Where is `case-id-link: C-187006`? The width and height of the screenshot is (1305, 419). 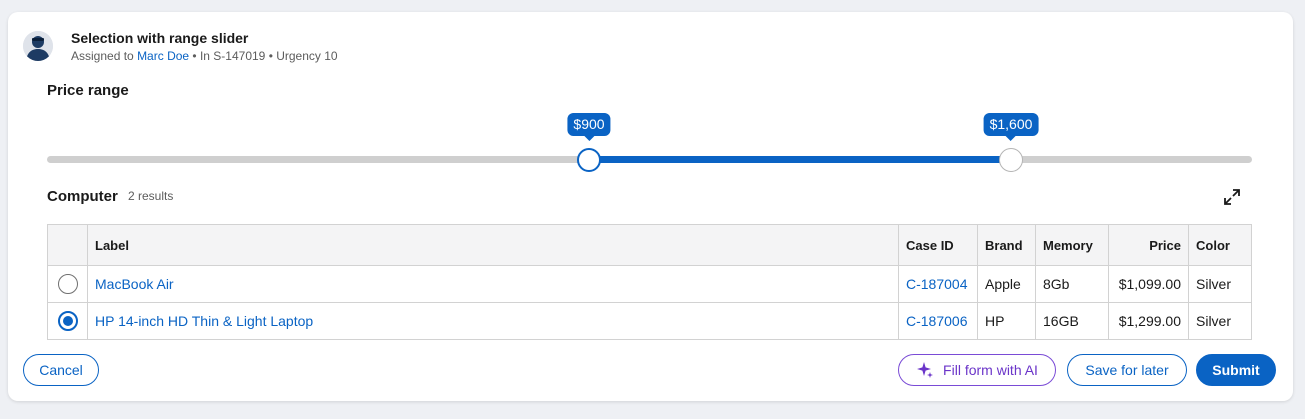 case-id-link: C-187006 is located at coordinates (937, 321).